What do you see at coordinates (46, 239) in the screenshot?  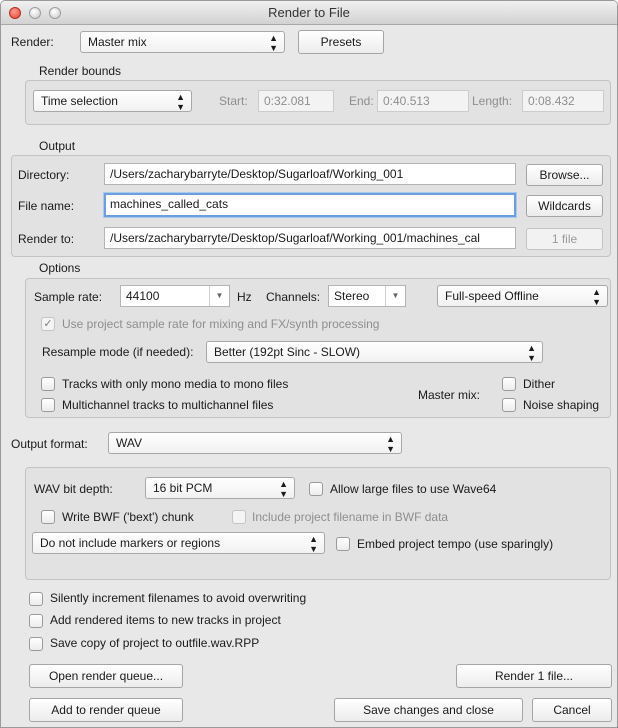 I see `render-to-label: Render to:` at bounding box center [46, 239].